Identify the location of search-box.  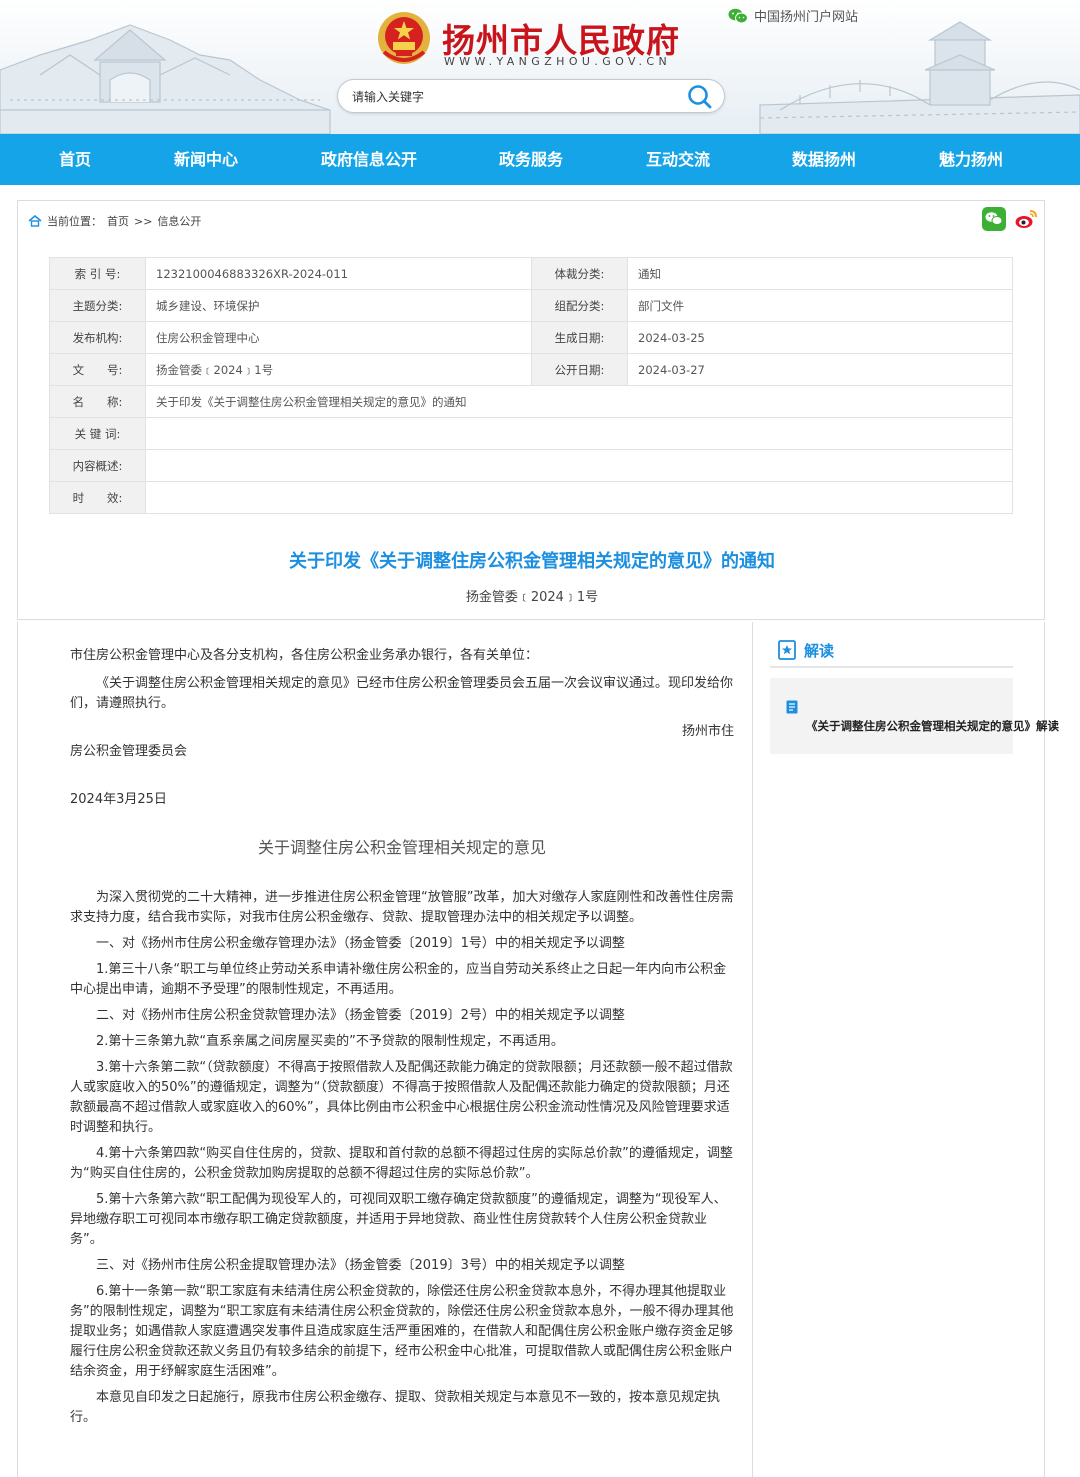
(531, 96).